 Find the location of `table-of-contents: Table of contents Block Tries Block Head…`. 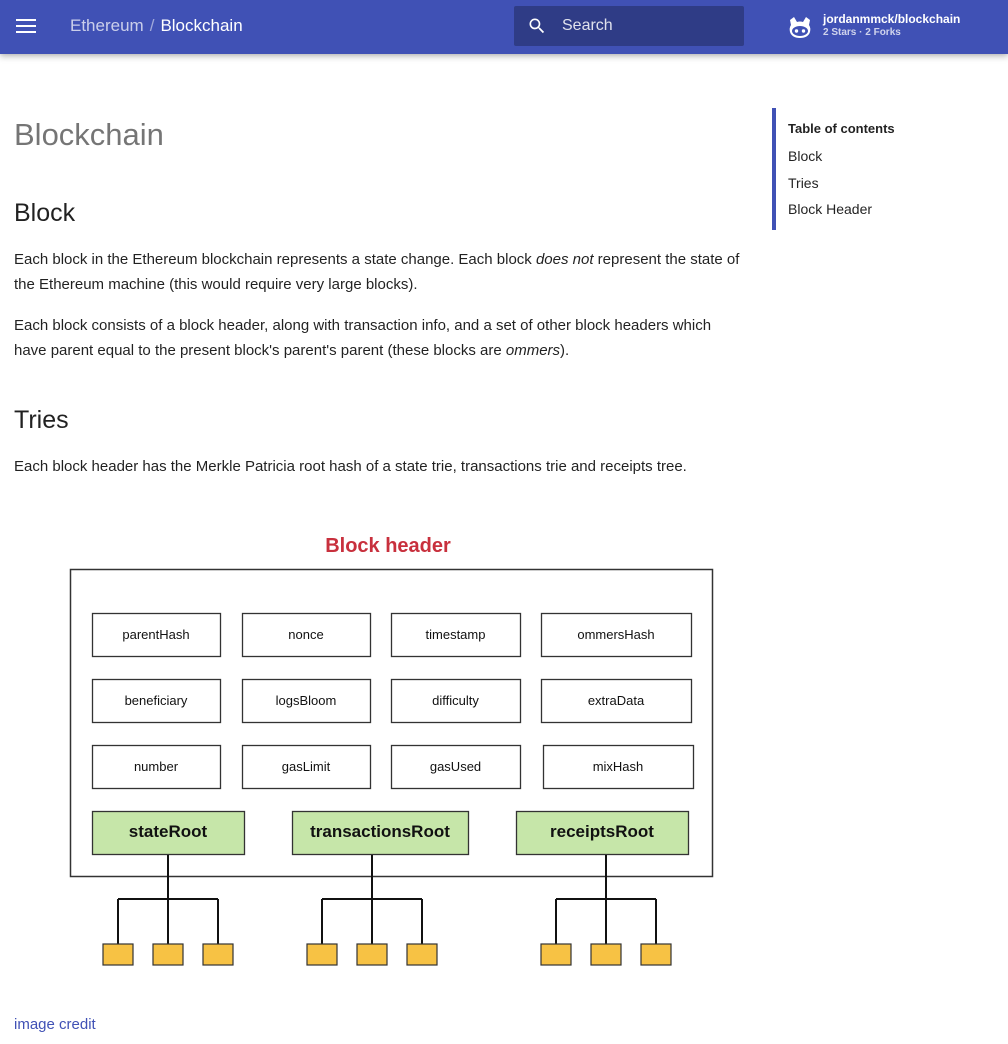

table-of-contents: Table of contents Block Tries Block Head… is located at coordinates (874, 169).